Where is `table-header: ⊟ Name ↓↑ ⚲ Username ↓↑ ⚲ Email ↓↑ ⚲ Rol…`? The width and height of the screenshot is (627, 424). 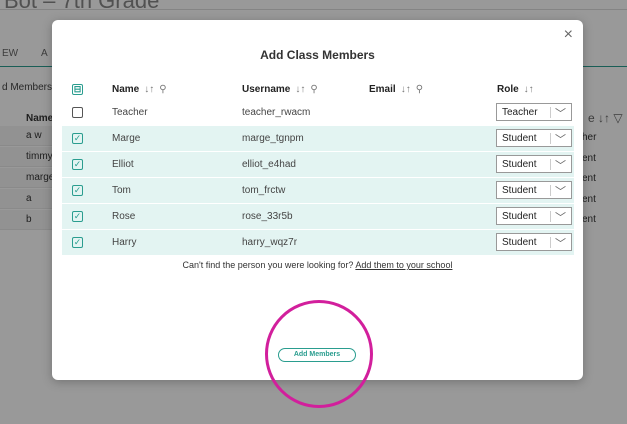 table-header: ⊟ Name ↓↑ ⚲ Username ↓↑ ⚲ Email ↓↑ ⚲ Rol… is located at coordinates (318, 89).